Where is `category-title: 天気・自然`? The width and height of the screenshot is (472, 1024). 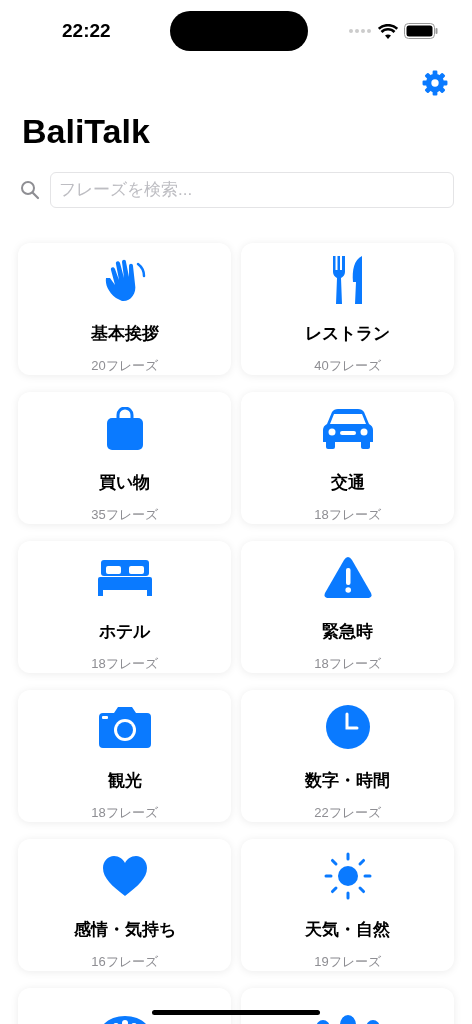 category-title: 天気・自然 is located at coordinates (347, 930).